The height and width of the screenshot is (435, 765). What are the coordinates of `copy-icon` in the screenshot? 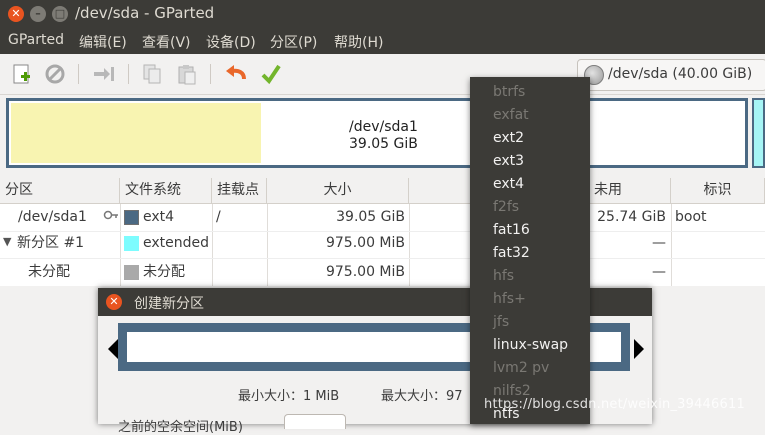 It's located at (152, 74).